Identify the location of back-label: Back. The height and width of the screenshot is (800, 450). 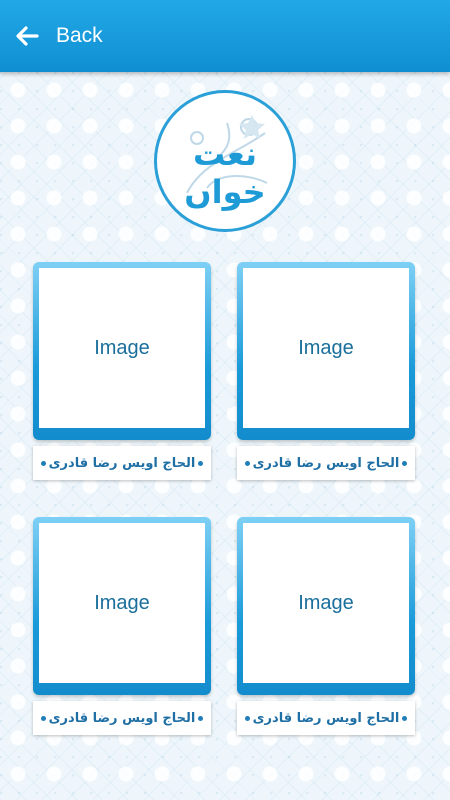
(79, 35).